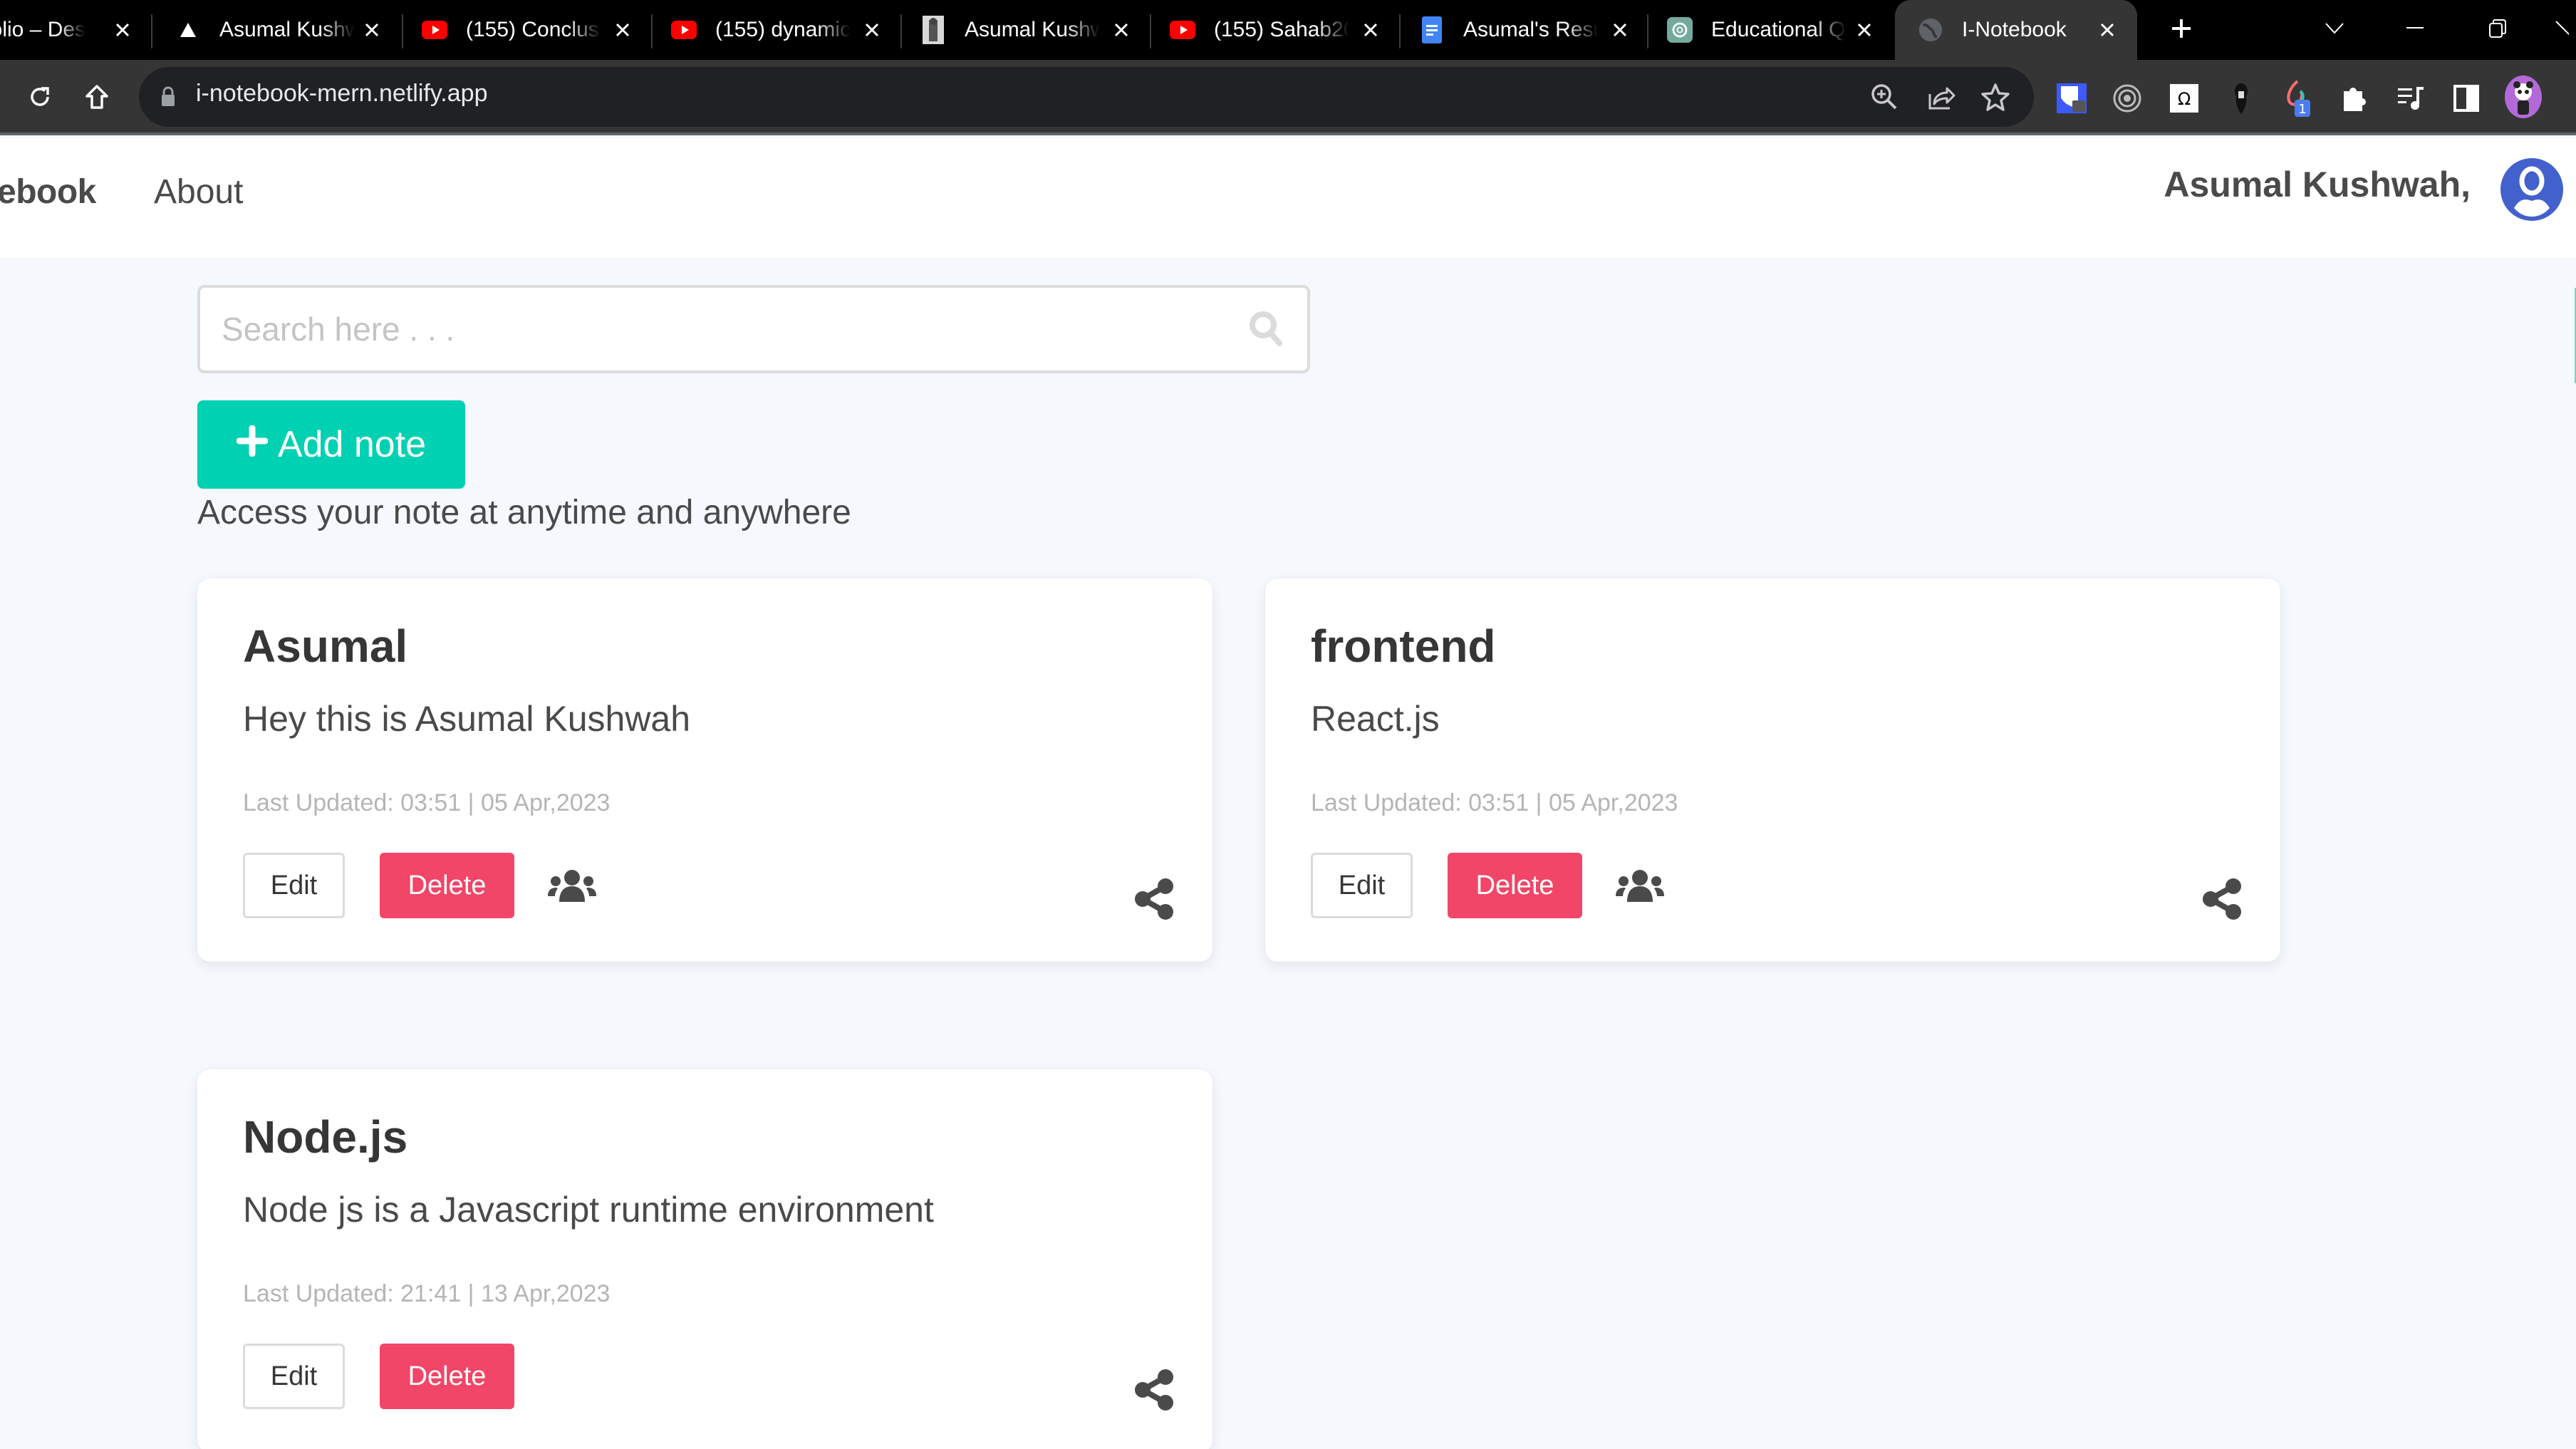 The width and height of the screenshot is (2576, 1449). What do you see at coordinates (427, 1293) in the screenshot?
I see `note-last-updated: Last Updated: 21:41 | 13 Apr,2023` at bounding box center [427, 1293].